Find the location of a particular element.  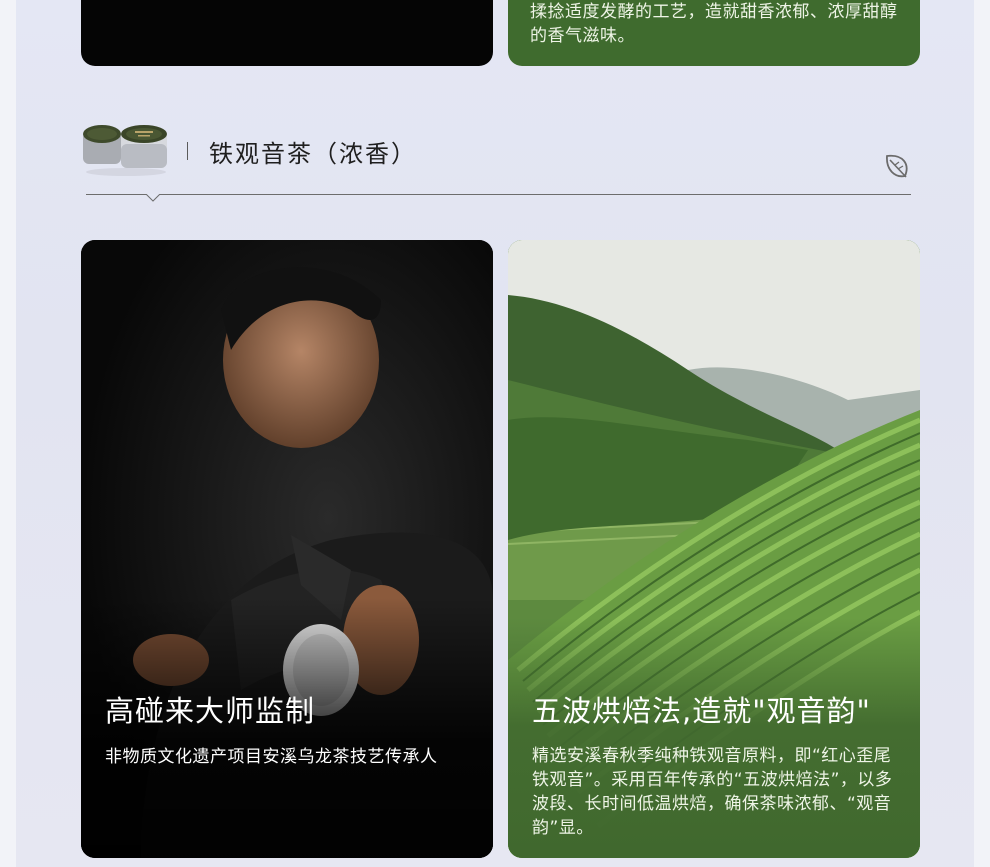

tea-cans-icon is located at coordinates (125, 150).